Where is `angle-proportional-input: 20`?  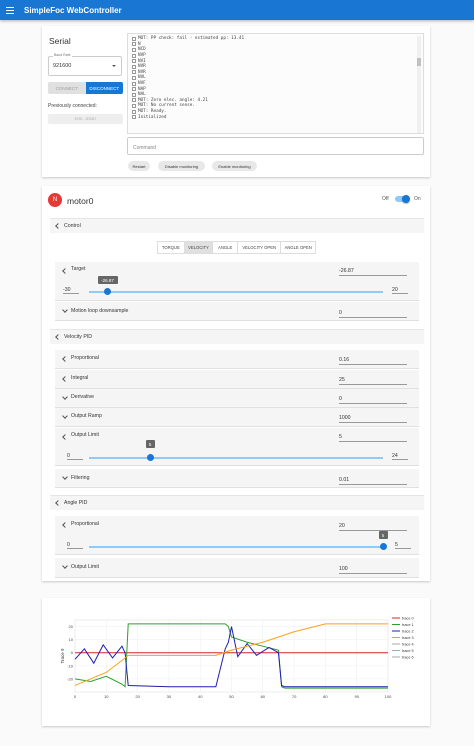 angle-proportional-input: 20 is located at coordinates (373, 527).